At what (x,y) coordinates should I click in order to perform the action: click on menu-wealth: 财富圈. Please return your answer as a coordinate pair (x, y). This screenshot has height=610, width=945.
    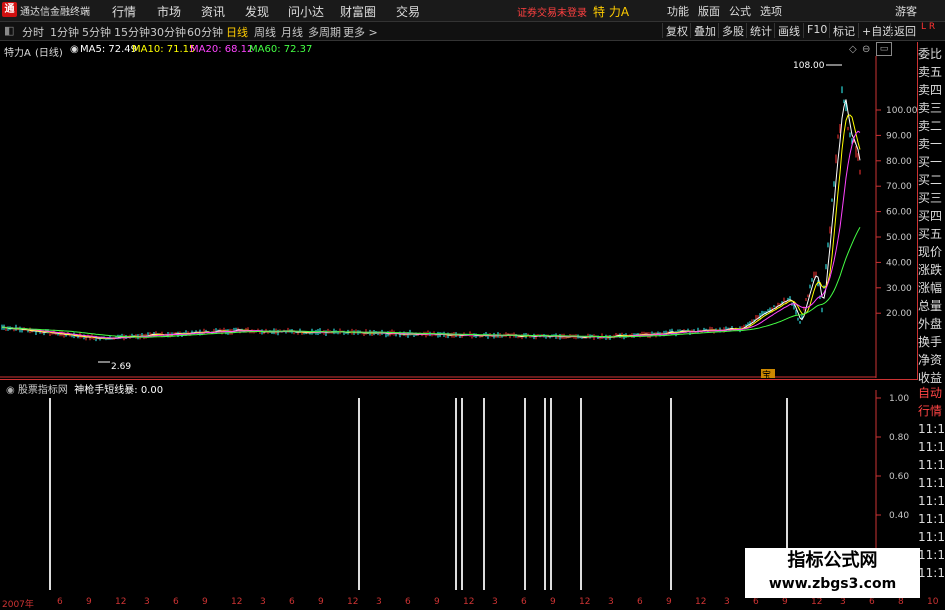
    Looking at the image, I should click on (358, 11).